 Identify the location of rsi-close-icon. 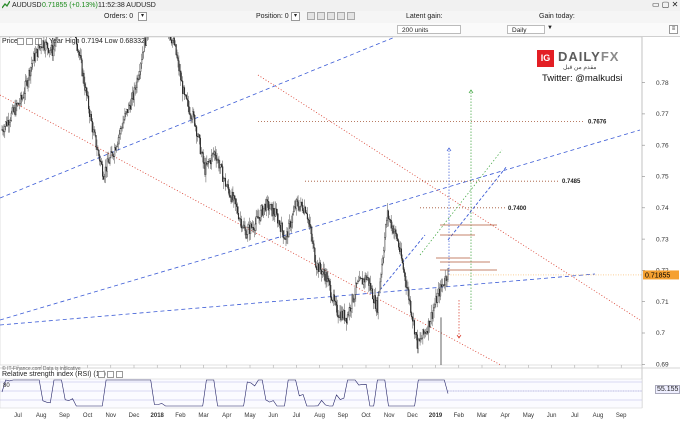
(119, 374).